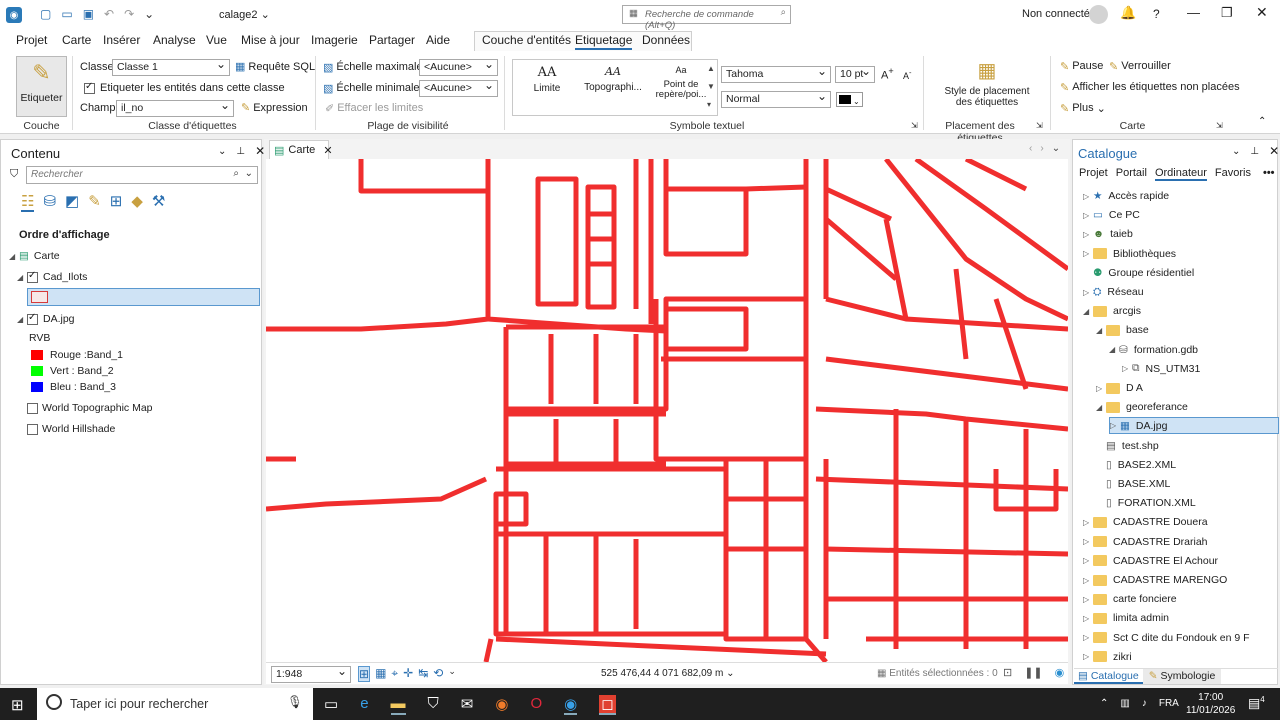 This screenshot has height=720, width=1280. I want to click on catalog-tab-ordinateur: Ordinateur, so click(1180, 174).